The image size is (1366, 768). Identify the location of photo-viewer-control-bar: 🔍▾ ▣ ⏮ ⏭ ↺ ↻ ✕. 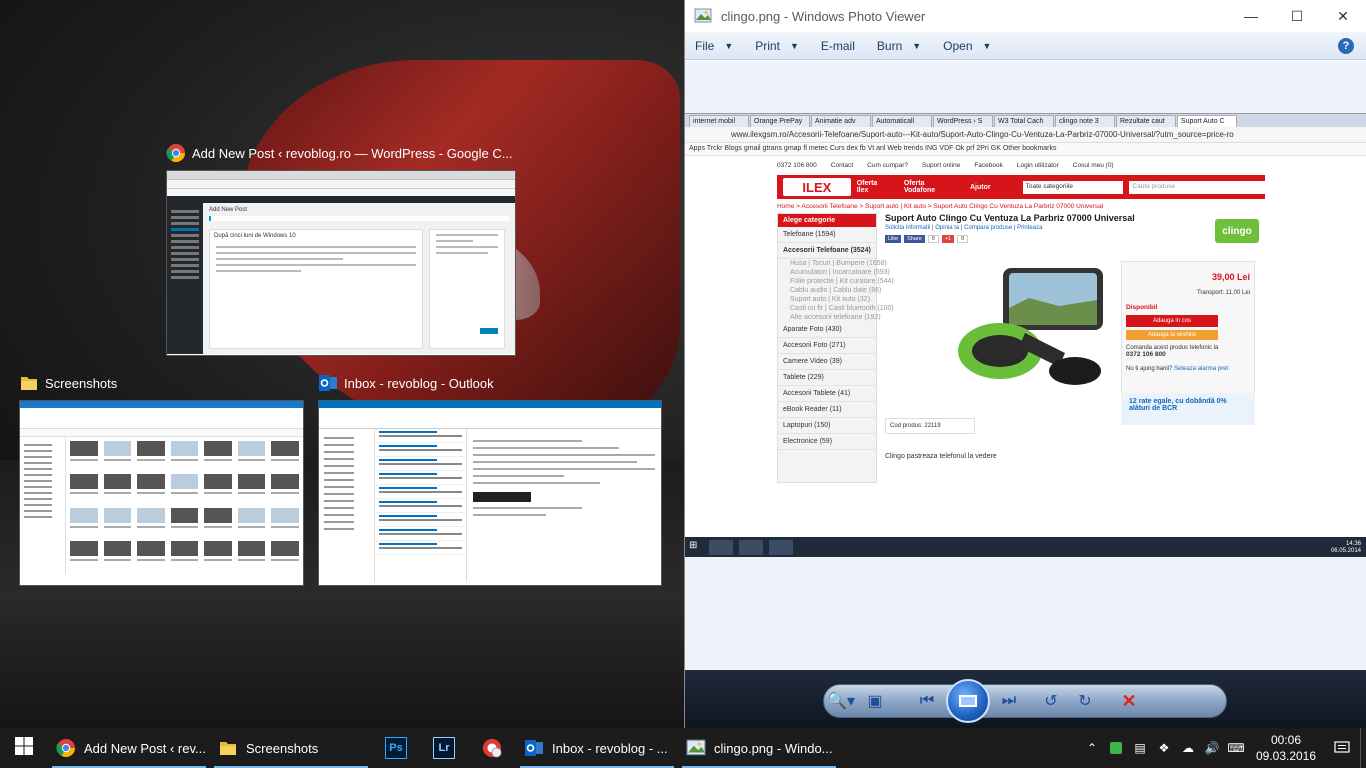
(1025, 701).